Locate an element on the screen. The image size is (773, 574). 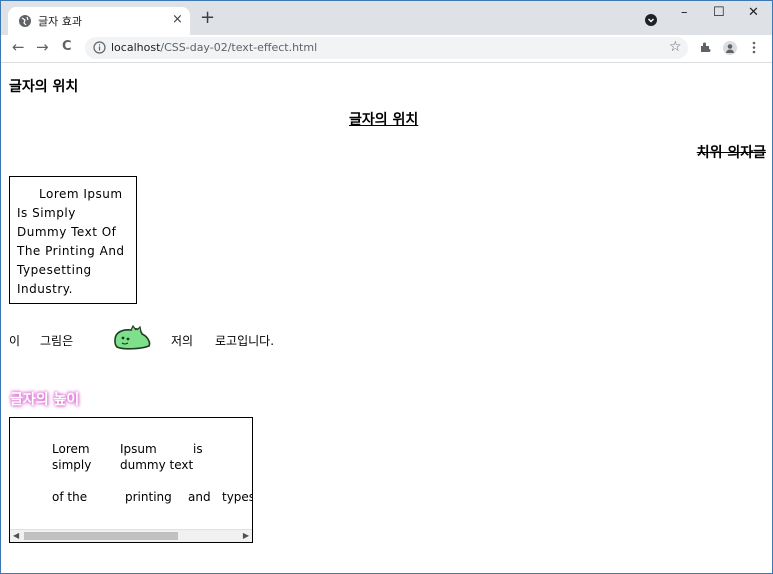
info-icon is located at coordinates (99, 47).